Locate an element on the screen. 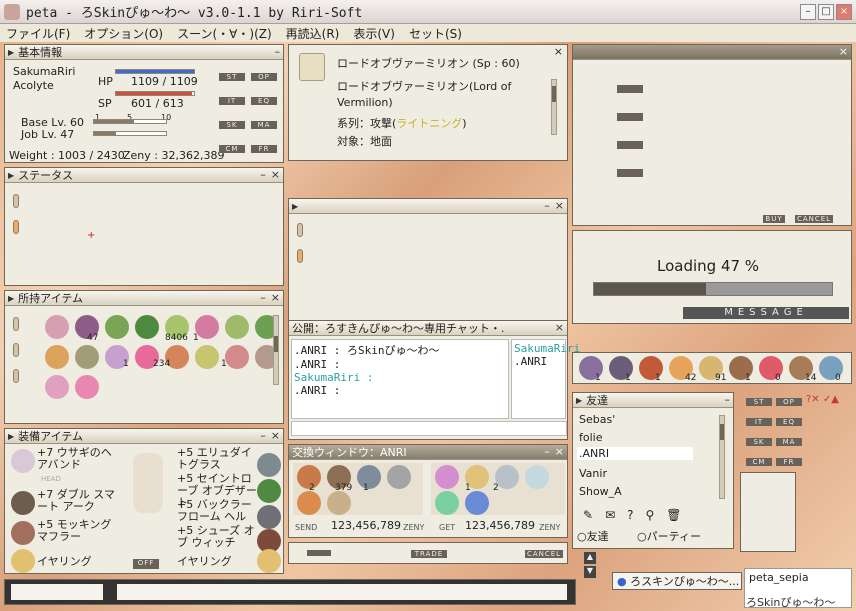 This screenshot has width=856, height=611. mini-st-button: ST is located at coordinates (759, 402).